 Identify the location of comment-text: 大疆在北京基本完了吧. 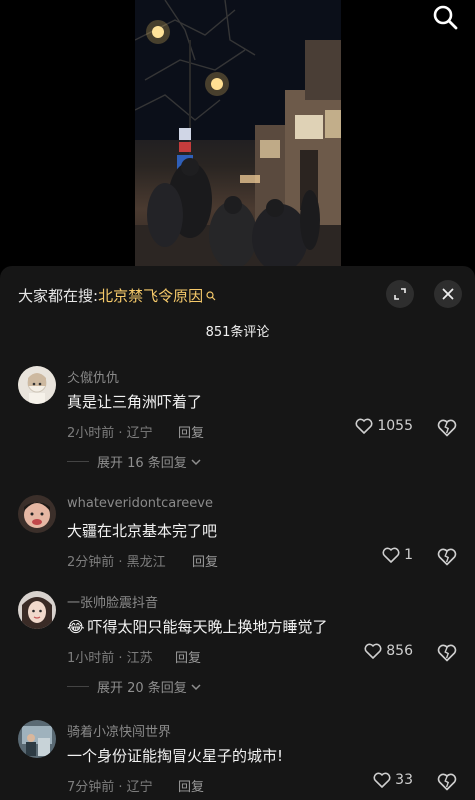
(142, 531).